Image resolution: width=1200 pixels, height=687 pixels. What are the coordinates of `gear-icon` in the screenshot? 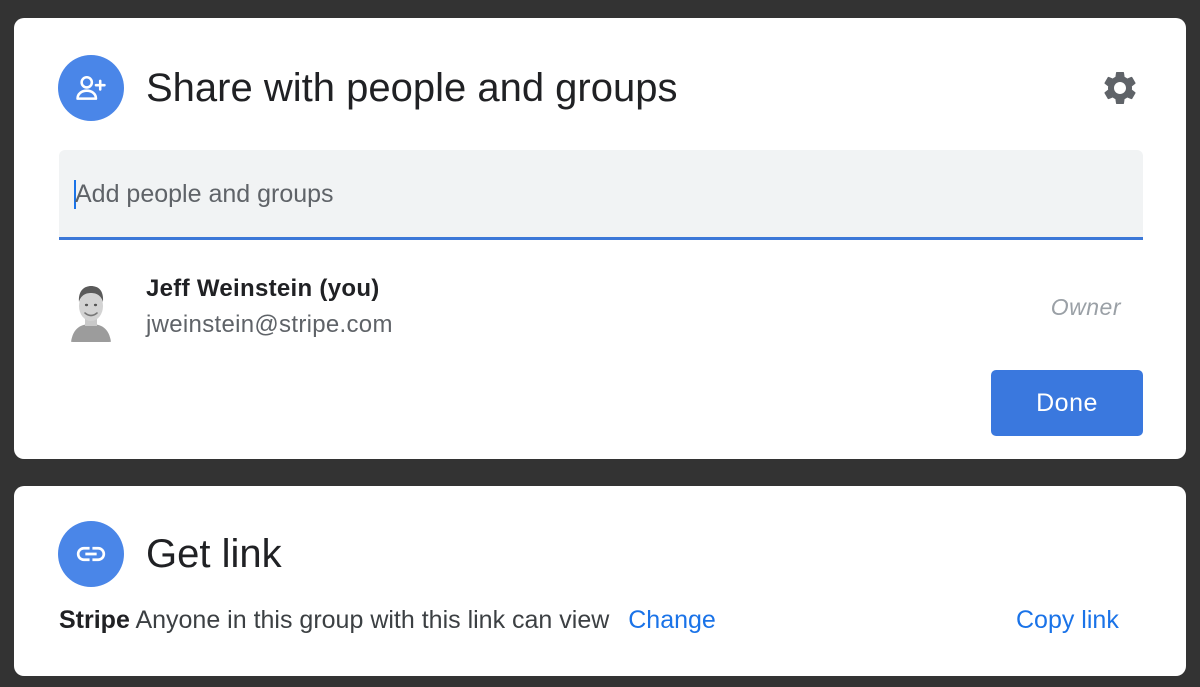 It's located at (1120, 87).